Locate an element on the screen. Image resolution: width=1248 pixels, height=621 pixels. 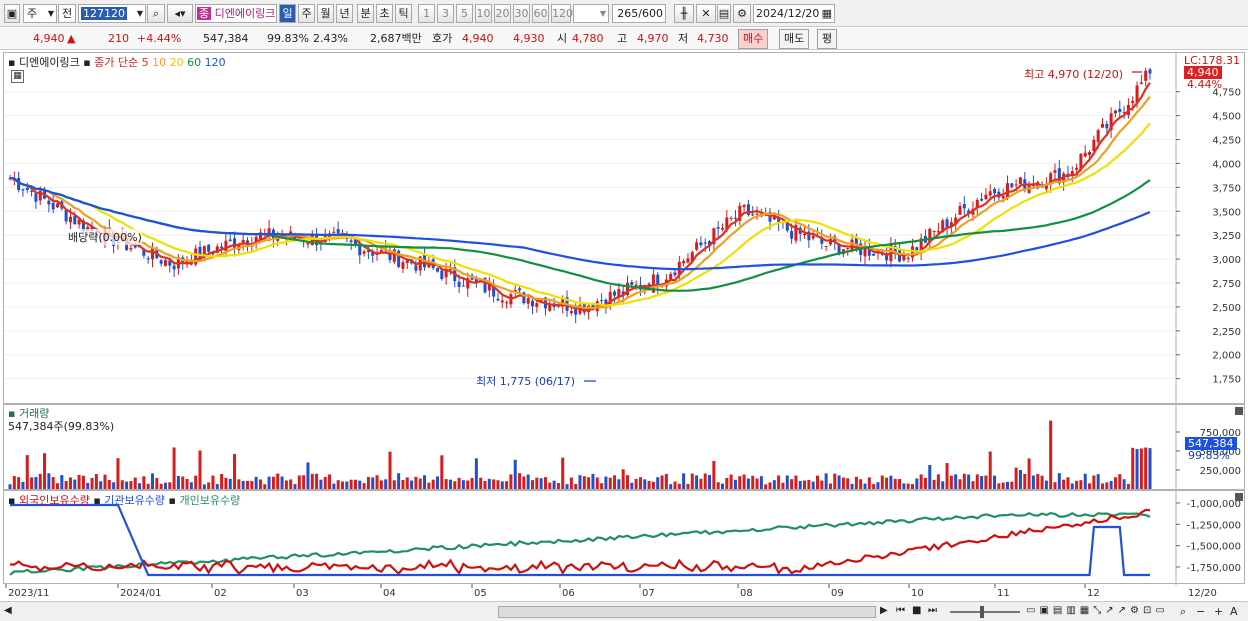
period-day: 일 is located at coordinates (287, 13).